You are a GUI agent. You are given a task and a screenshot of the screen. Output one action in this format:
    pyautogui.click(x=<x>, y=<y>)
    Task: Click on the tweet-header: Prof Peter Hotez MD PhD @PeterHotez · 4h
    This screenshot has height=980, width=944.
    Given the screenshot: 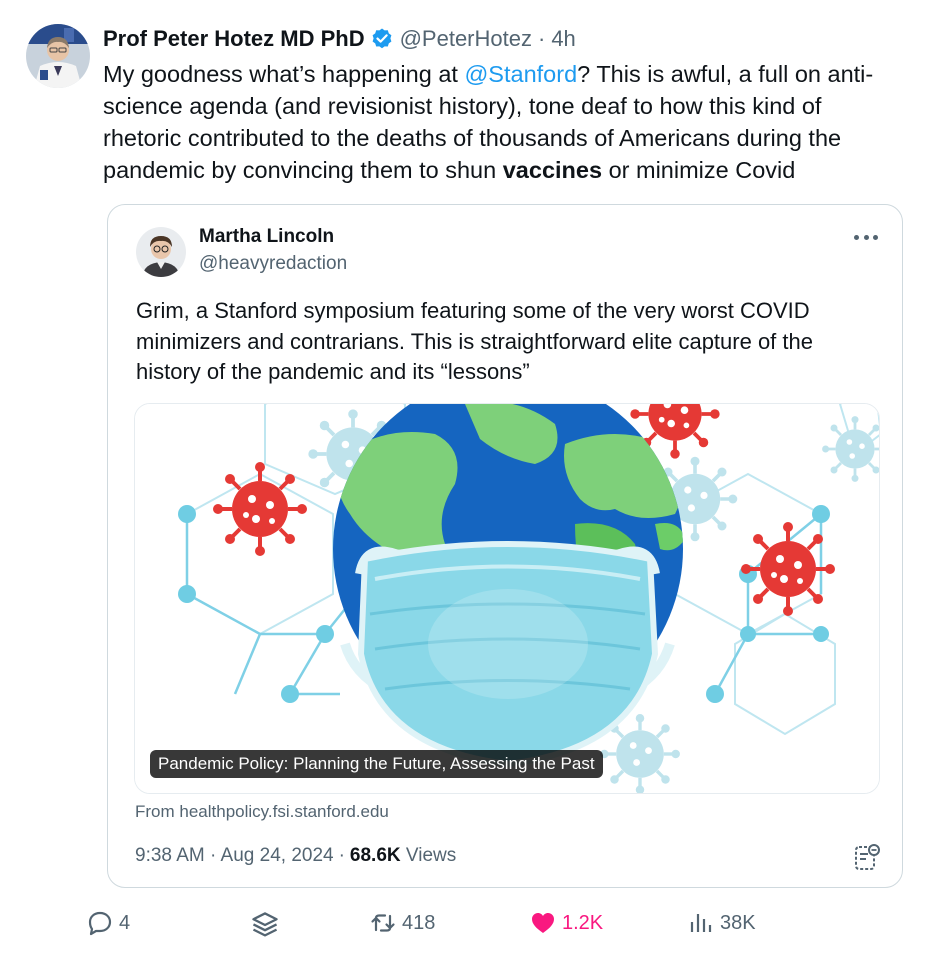 What is the action you would take?
    pyautogui.click(x=339, y=39)
    